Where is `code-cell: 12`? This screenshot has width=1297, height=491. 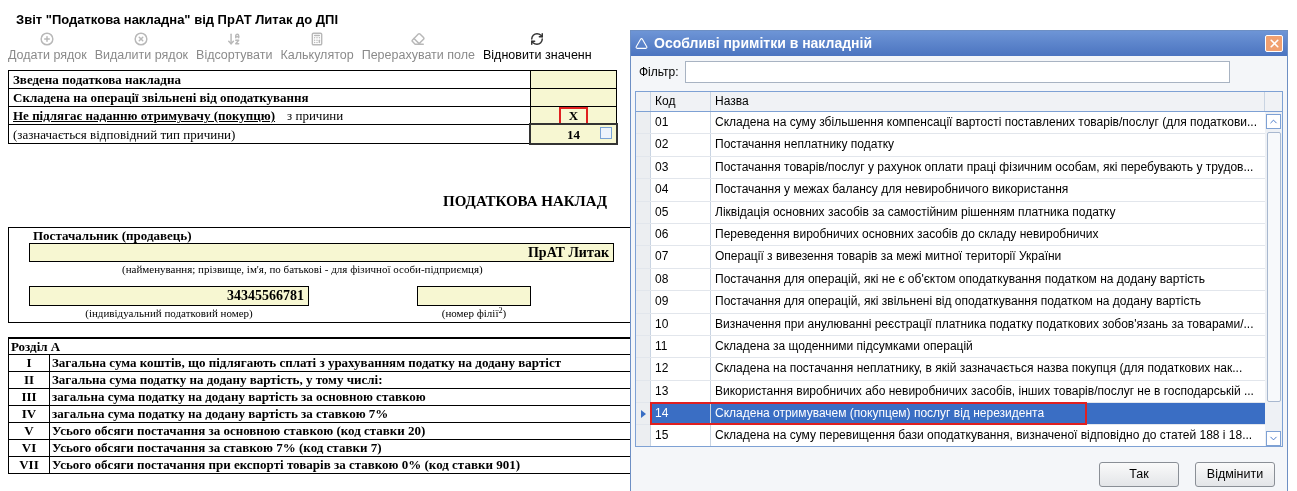
code-cell: 12 is located at coordinates (681, 369).